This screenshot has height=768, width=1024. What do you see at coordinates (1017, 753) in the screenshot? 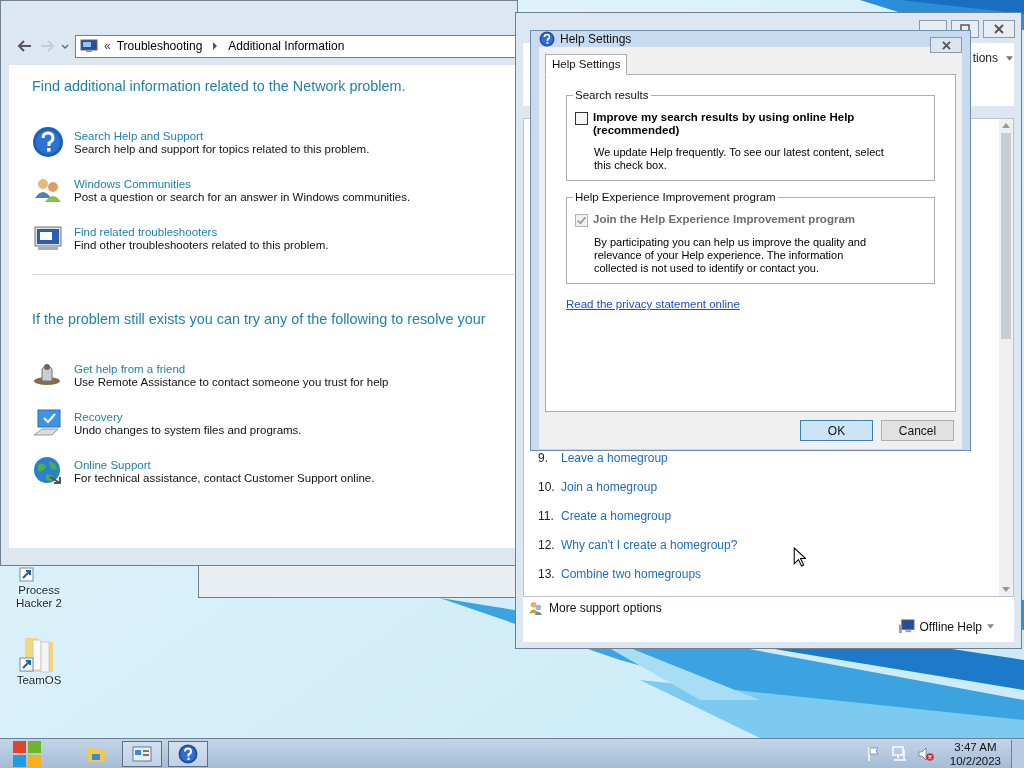
I see `show-desktop-button` at bounding box center [1017, 753].